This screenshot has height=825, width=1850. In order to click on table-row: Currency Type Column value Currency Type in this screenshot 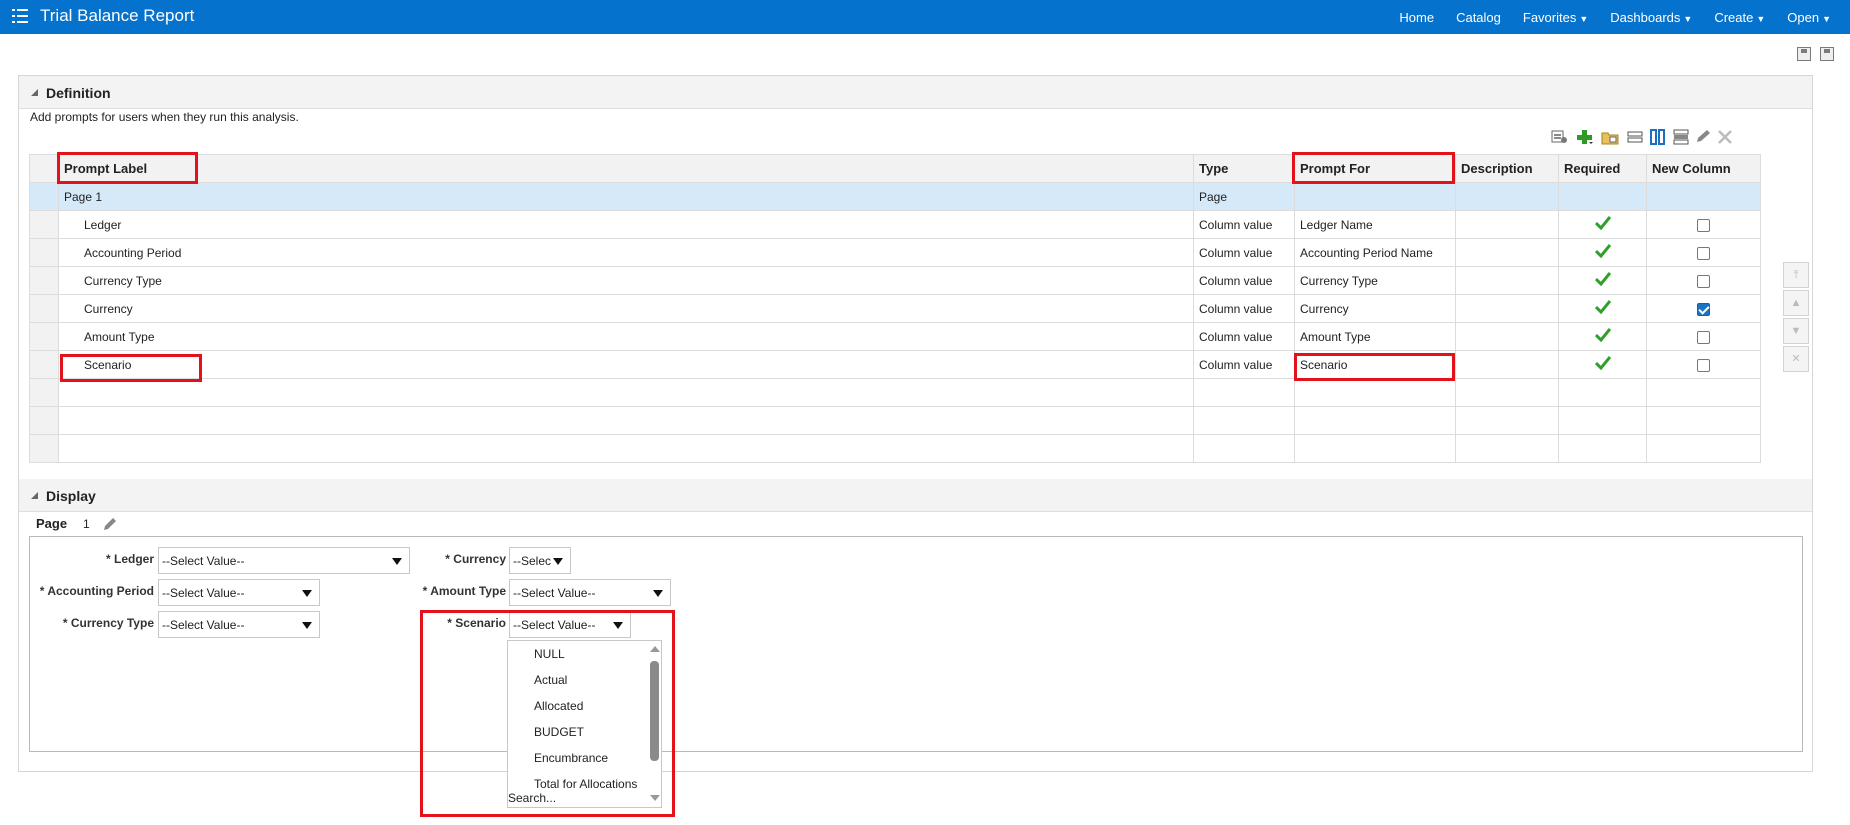, I will do `click(895, 280)`.